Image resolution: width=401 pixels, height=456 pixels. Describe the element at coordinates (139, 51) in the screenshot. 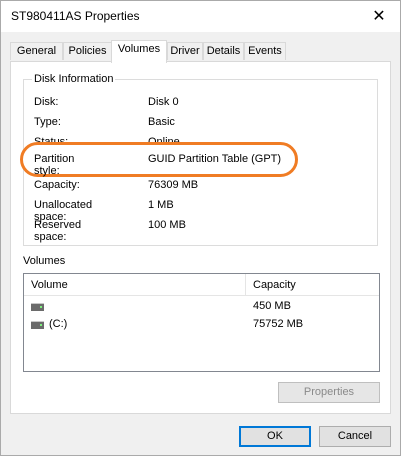

I see `tab-volumes: Volumes` at that location.